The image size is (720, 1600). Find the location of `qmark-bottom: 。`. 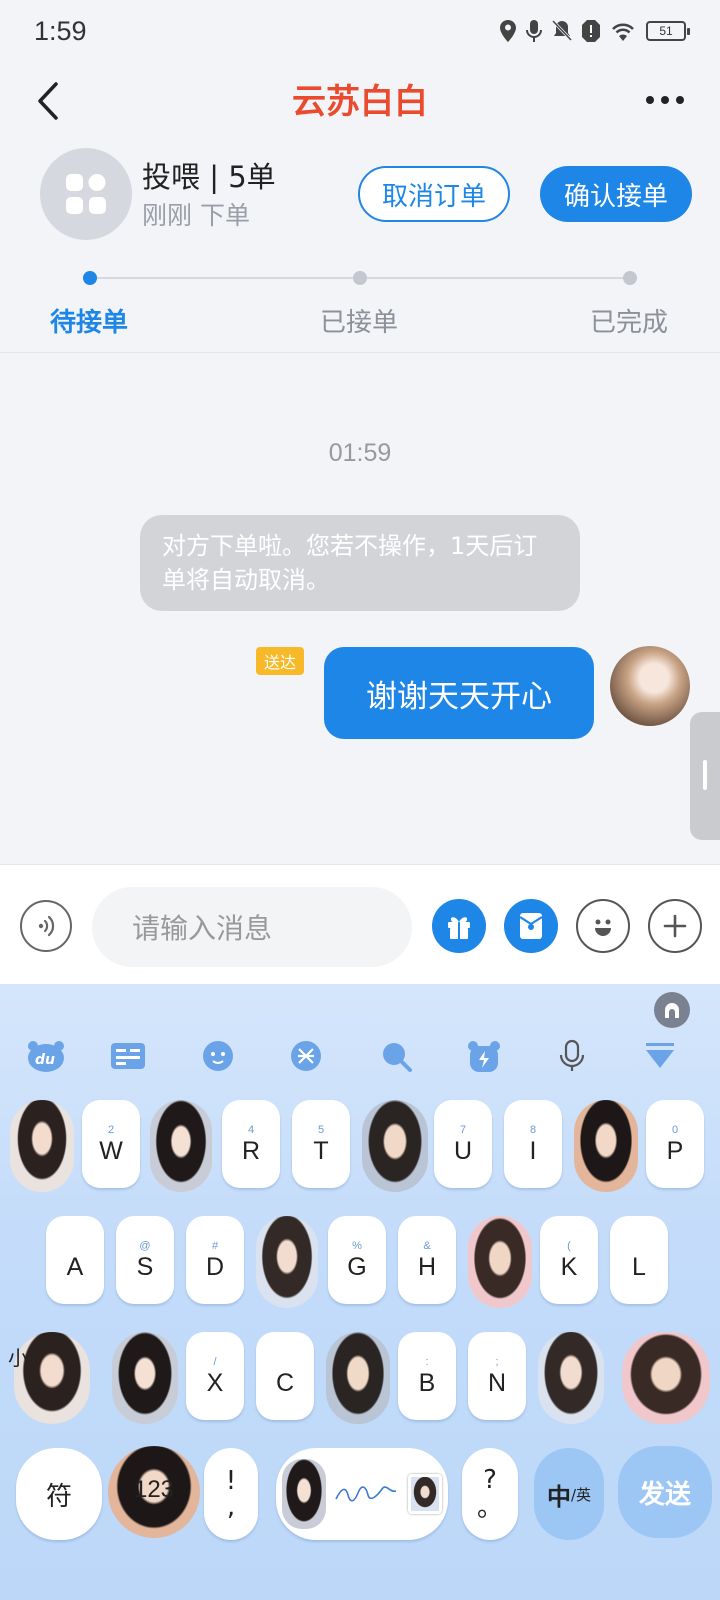

qmark-bottom: 。 is located at coordinates (489, 1508).